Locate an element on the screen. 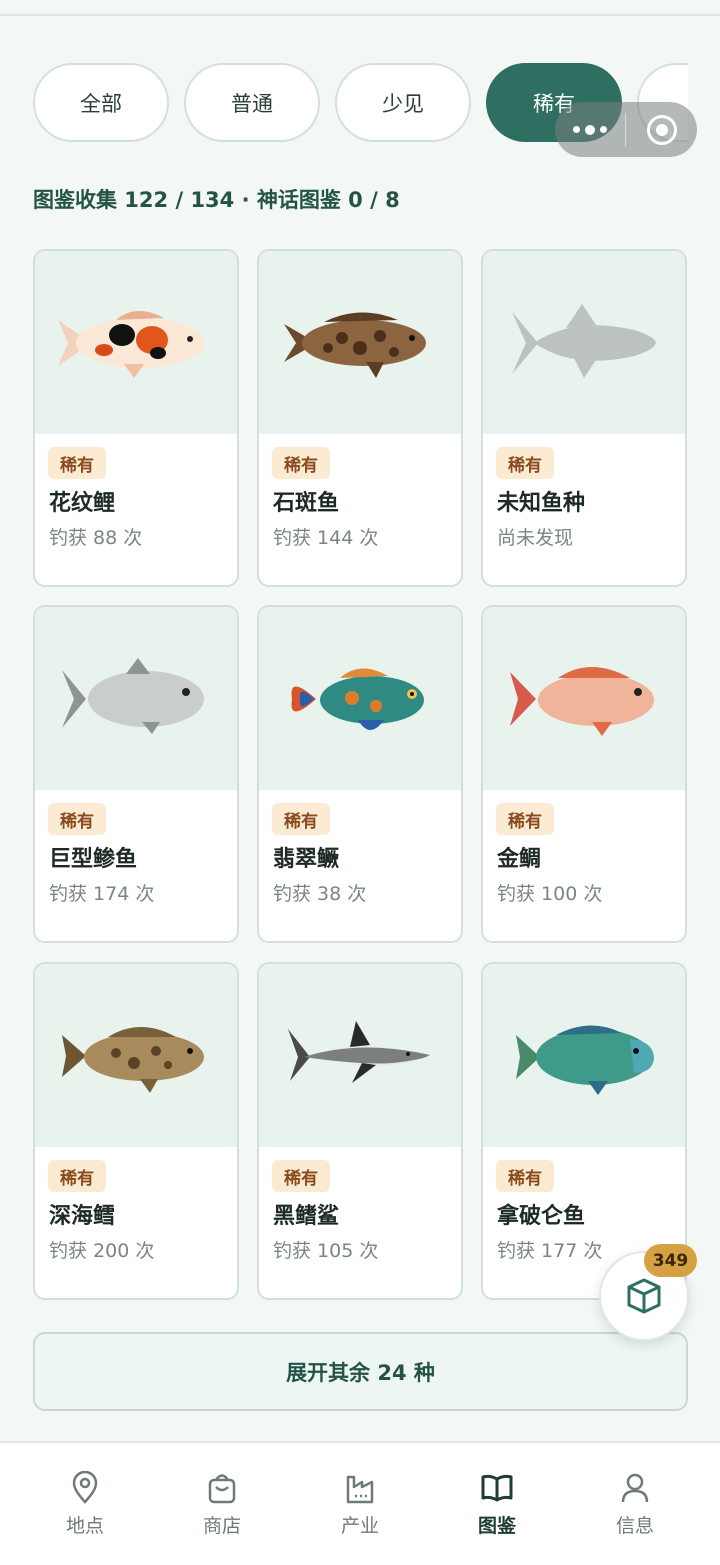  nav-label: 商店 is located at coordinates (221, 1526).